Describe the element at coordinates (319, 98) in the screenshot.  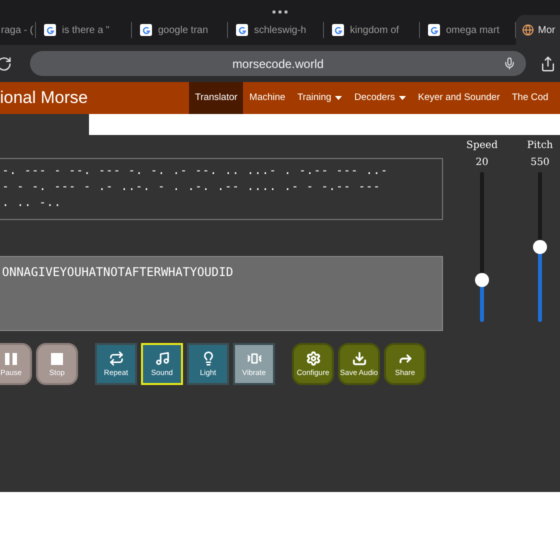
I see `nav-link: Training` at that location.